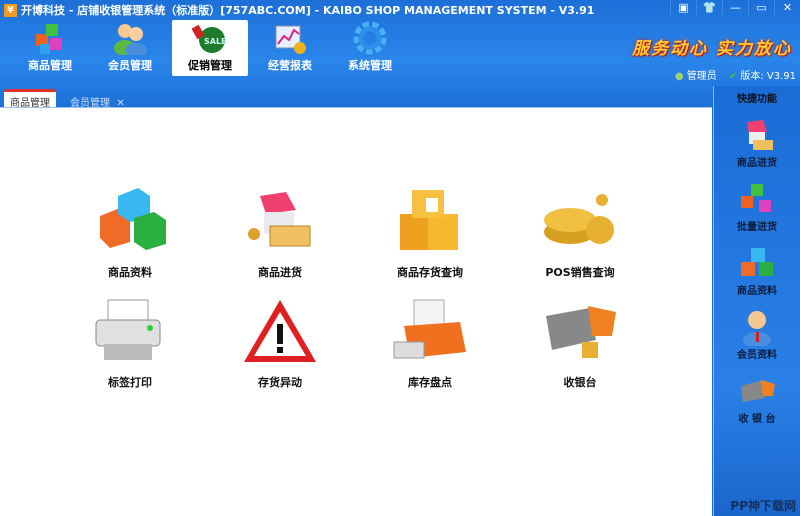 This screenshot has height=516, width=800. I want to click on slogan: 服务动心 实力放心, so click(712, 49).